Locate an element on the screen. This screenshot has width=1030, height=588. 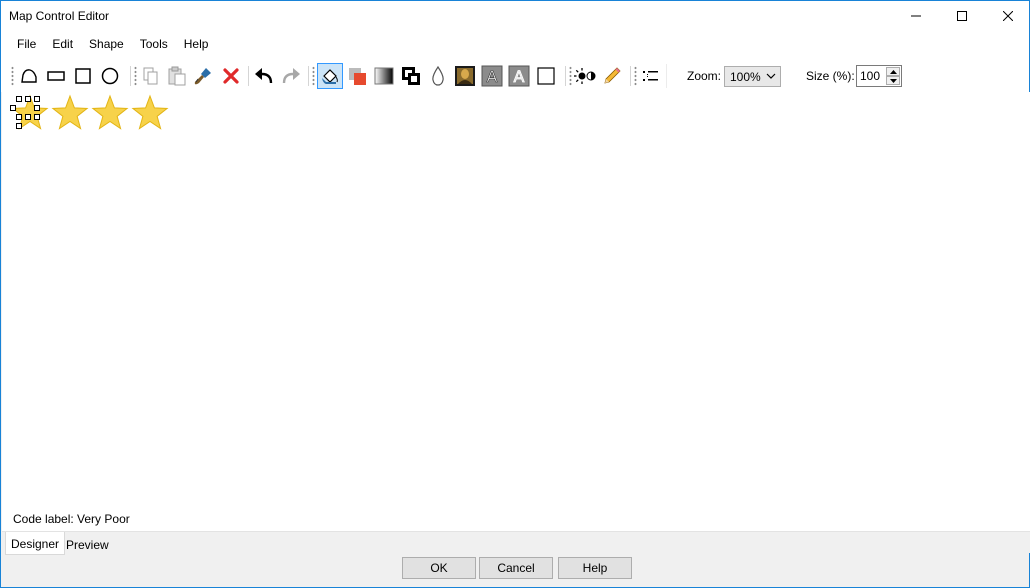
format-painter-button is located at coordinates (203, 76).